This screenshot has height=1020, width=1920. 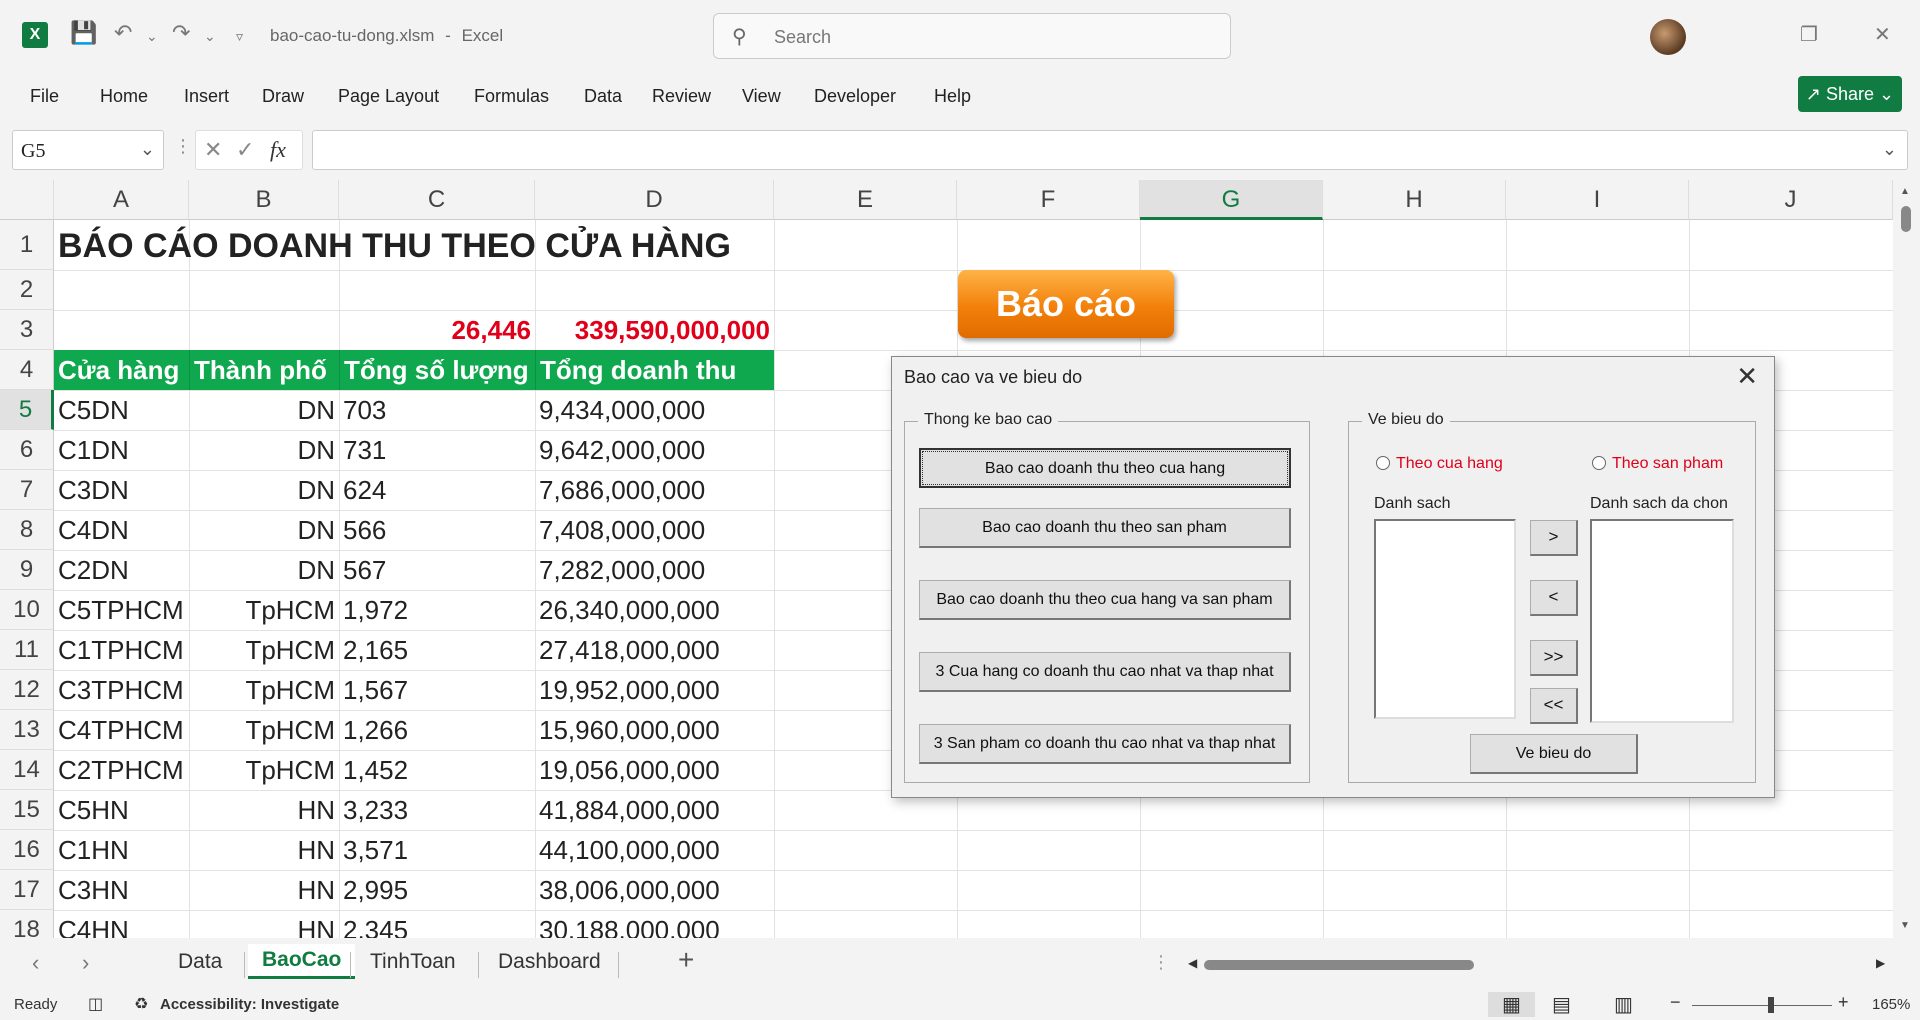 What do you see at coordinates (855, 96) in the screenshot?
I see `menu-developer: Developer` at bounding box center [855, 96].